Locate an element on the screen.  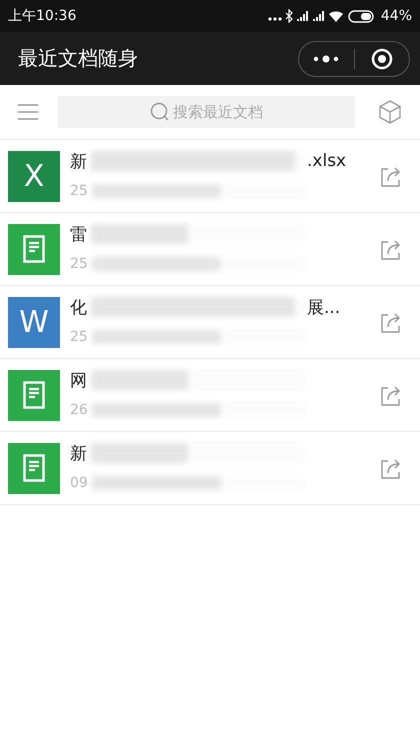
file-name: 网 is located at coordinates (78, 381).